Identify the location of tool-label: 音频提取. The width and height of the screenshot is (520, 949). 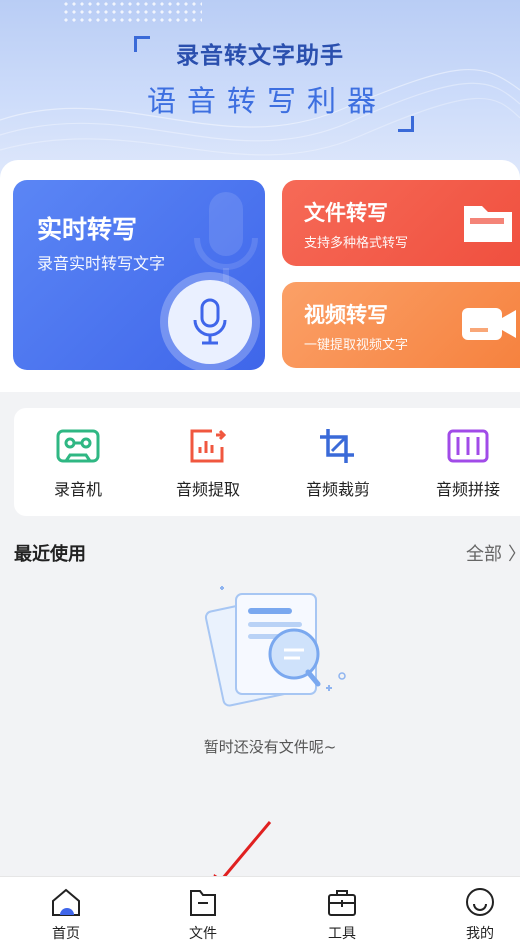
(207, 489).